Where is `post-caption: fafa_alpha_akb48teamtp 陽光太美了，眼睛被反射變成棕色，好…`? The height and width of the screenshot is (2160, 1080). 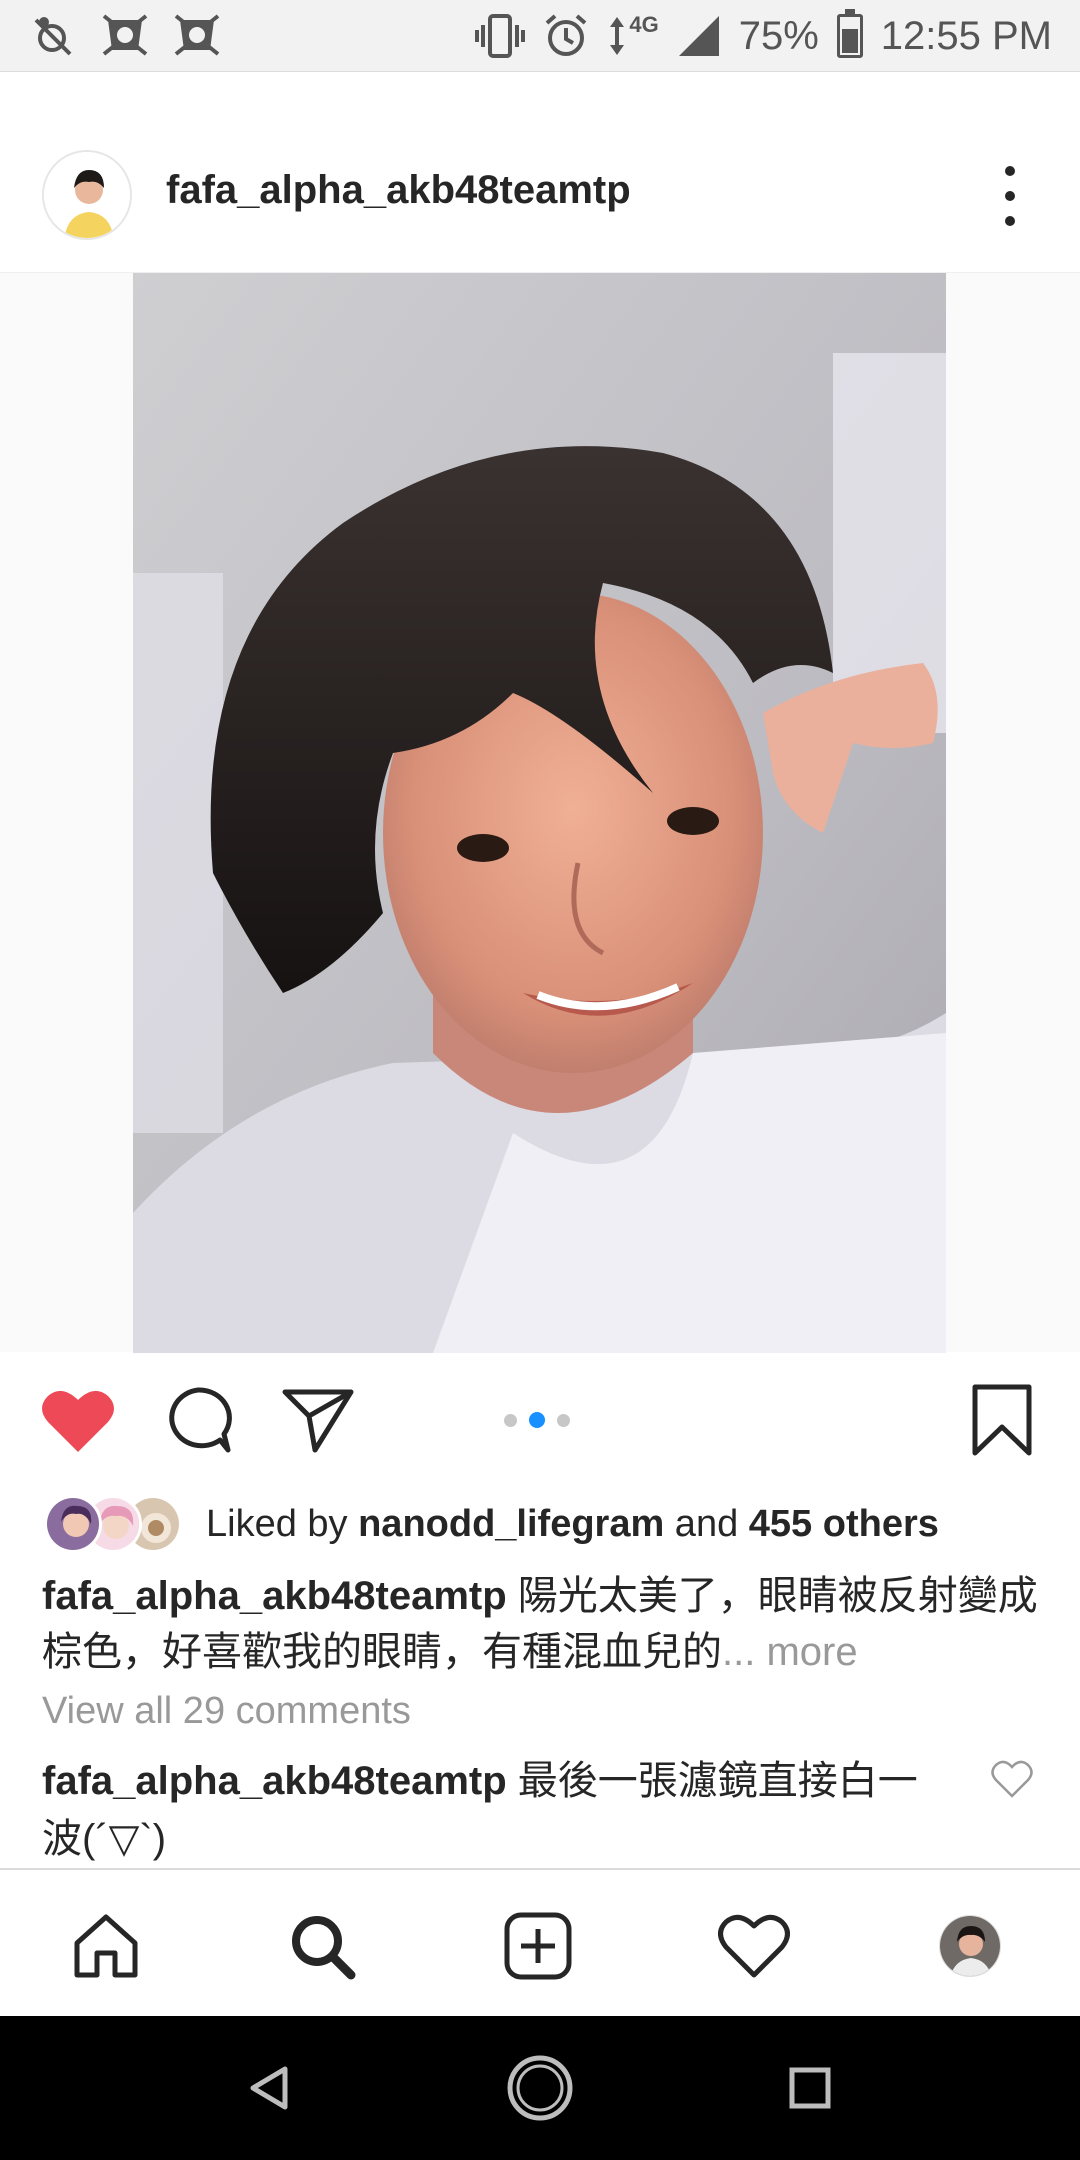 post-caption: fafa_alpha_akb48teamtp 陽光太美了，眼睛被反射變成棕色，好… is located at coordinates (542, 1624).